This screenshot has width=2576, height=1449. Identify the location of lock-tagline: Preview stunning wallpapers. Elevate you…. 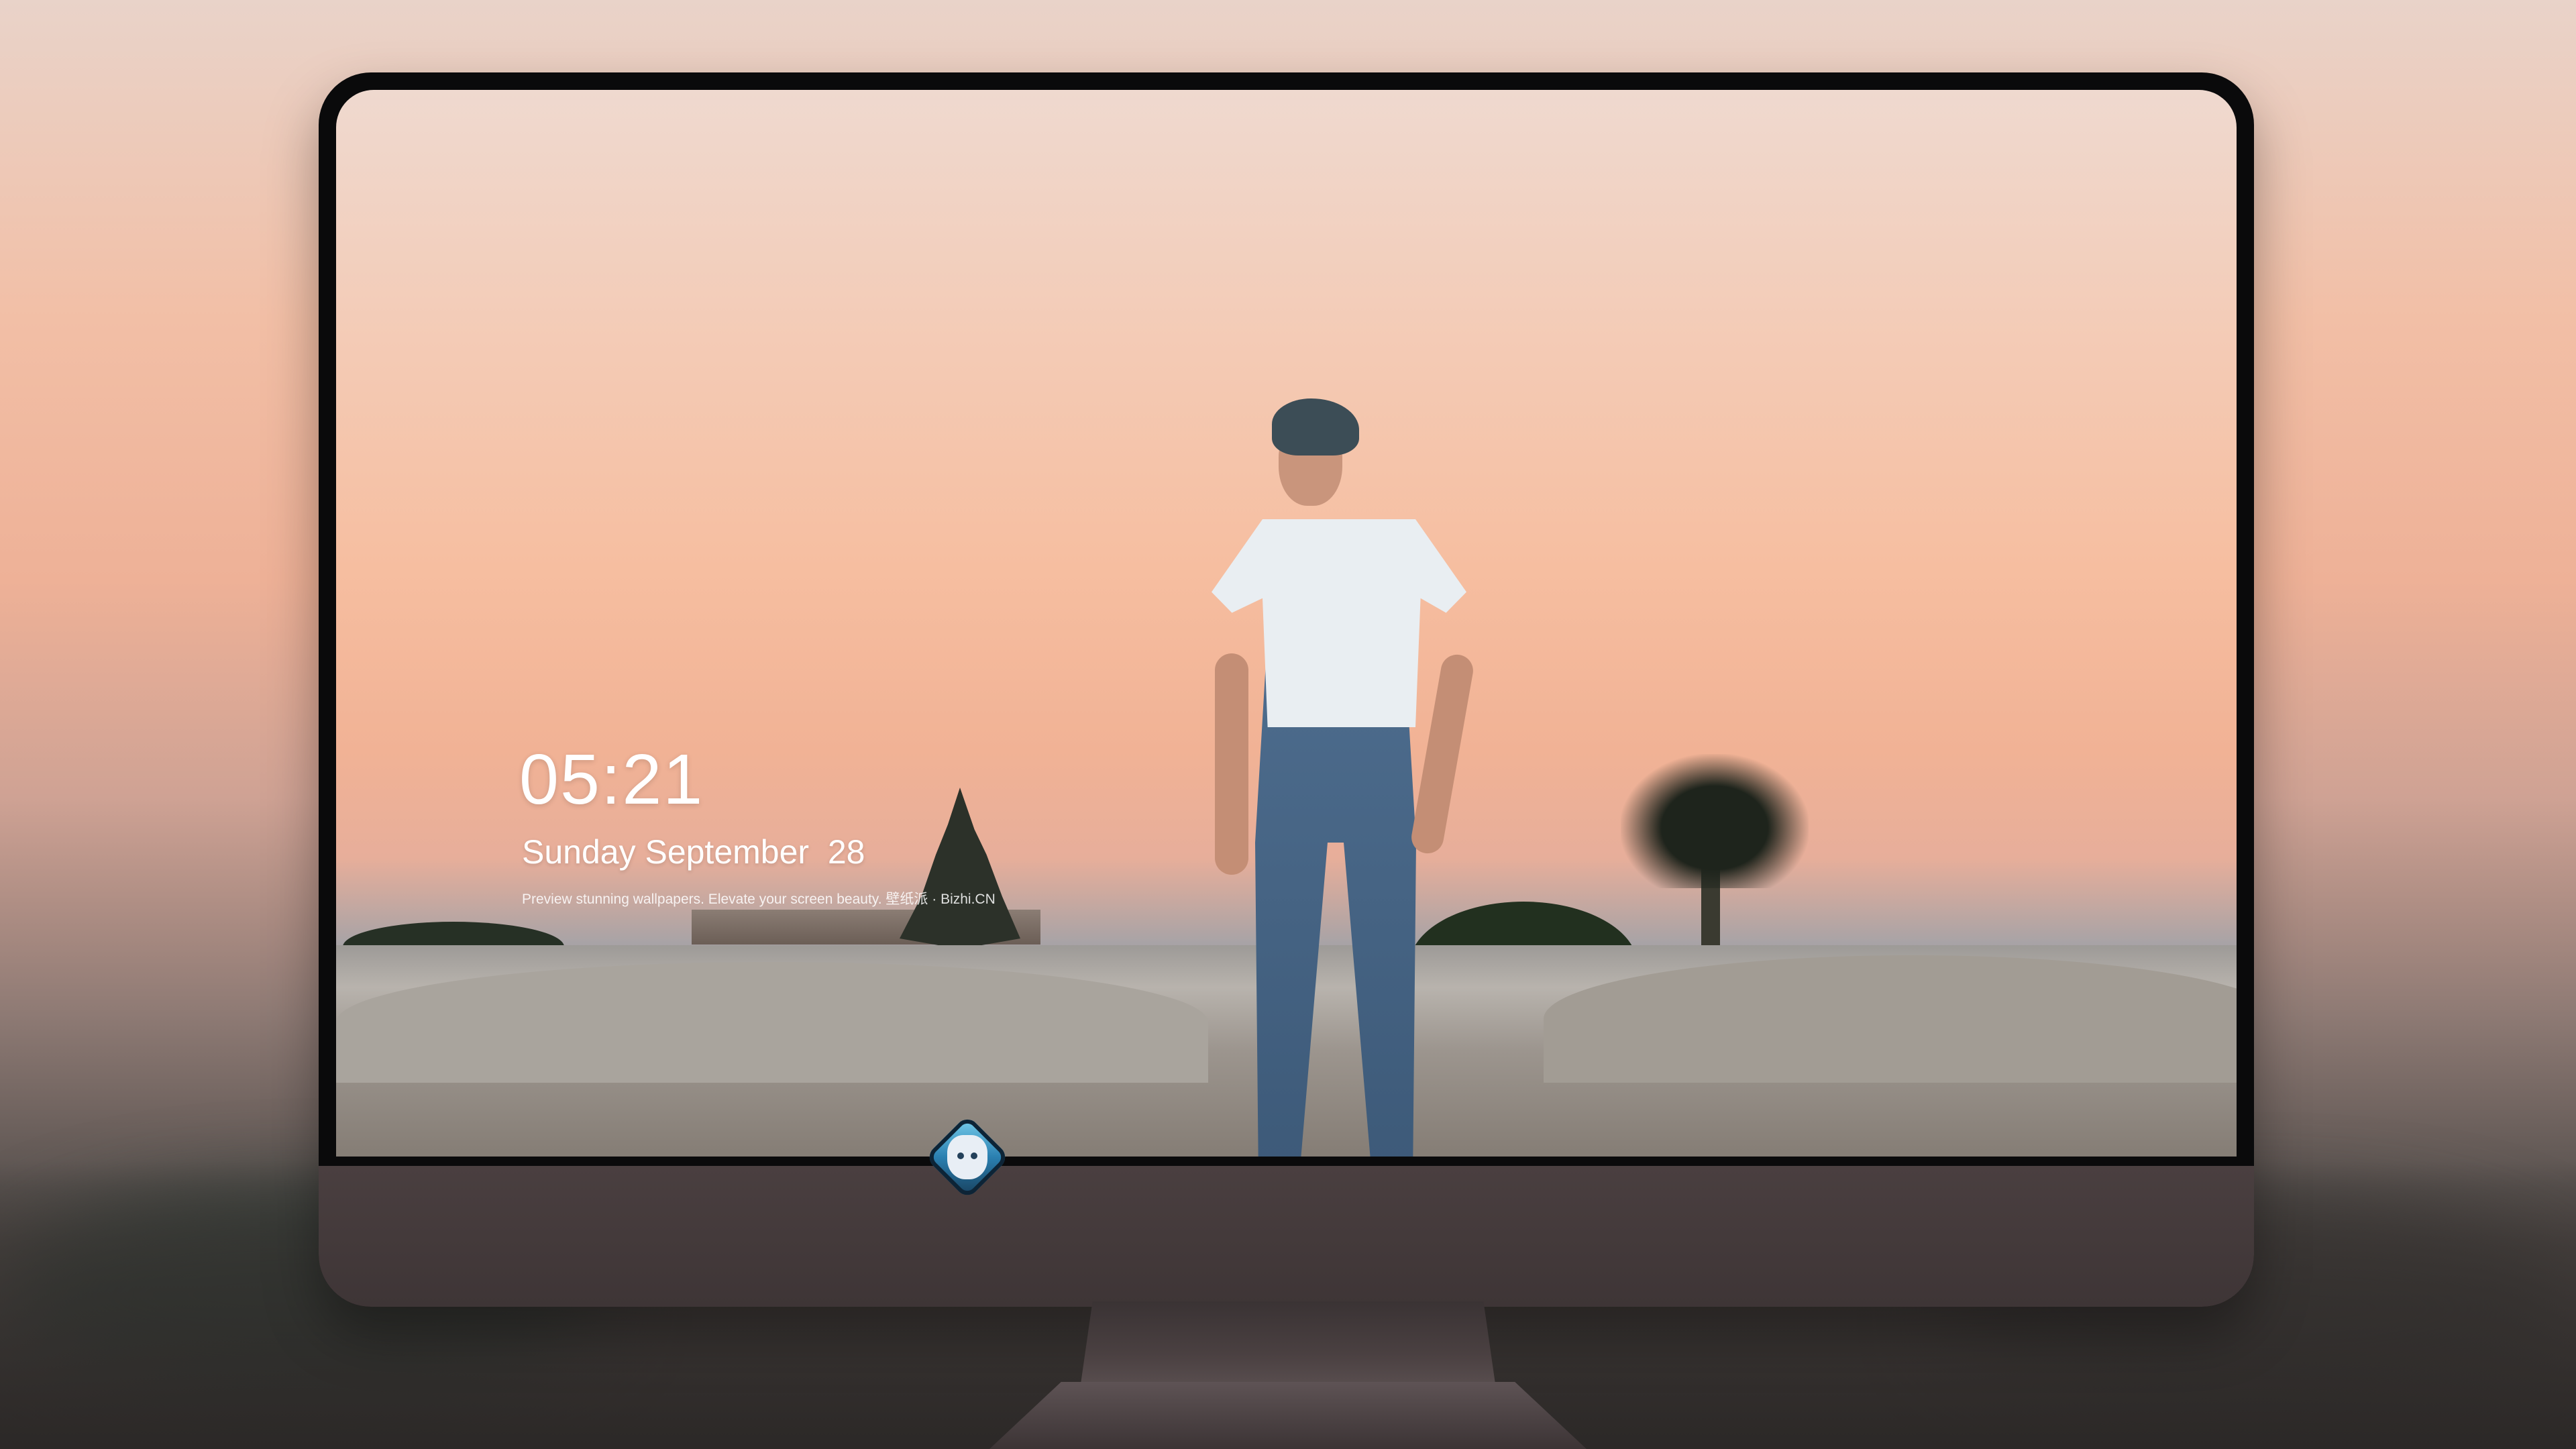
(759, 899).